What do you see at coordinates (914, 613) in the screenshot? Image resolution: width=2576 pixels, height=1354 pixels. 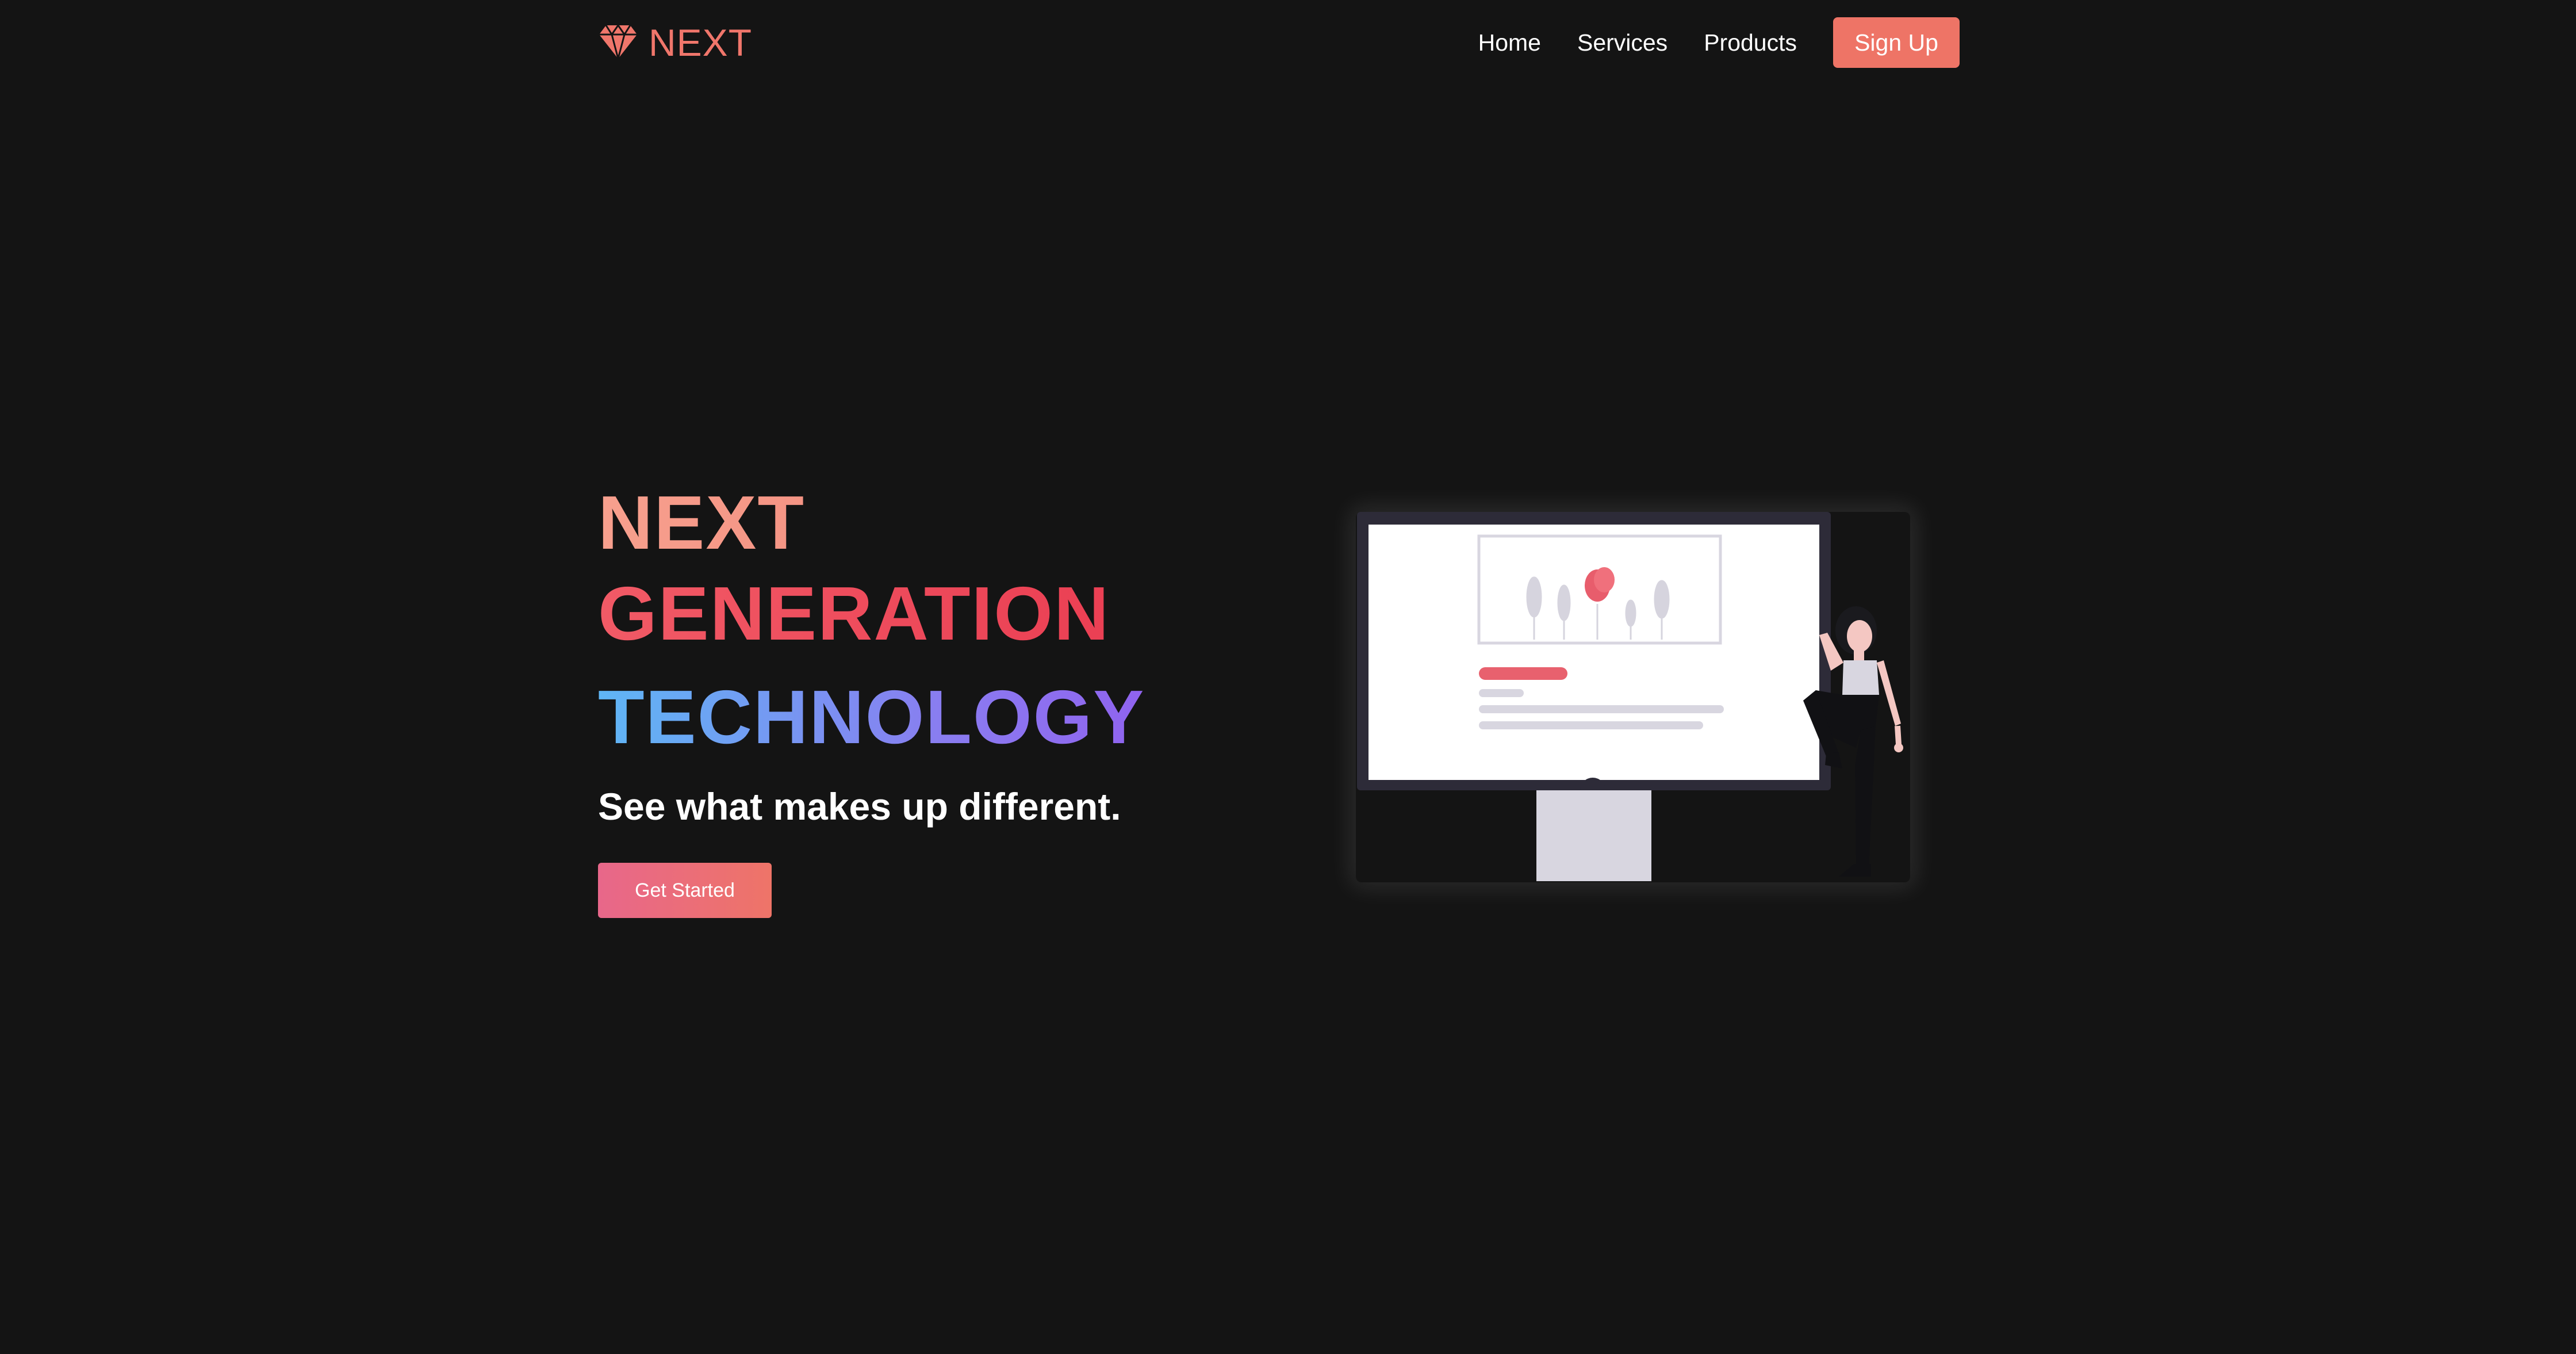 I see `hero-title-line-2: GENERATION` at bounding box center [914, 613].